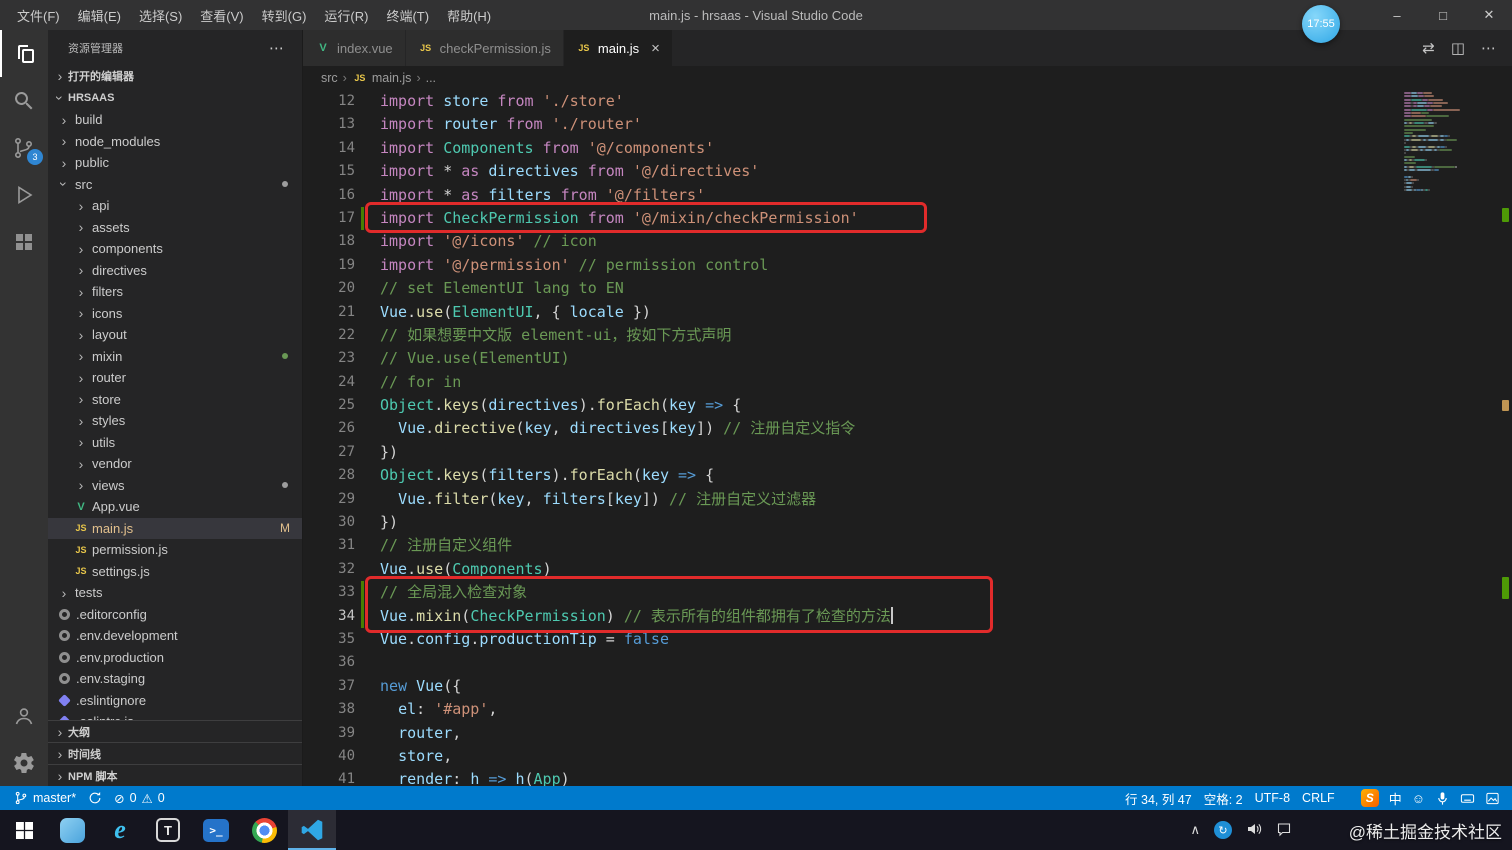 This screenshot has height=850, width=1512. I want to click on extensions-icon, so click(24, 241).